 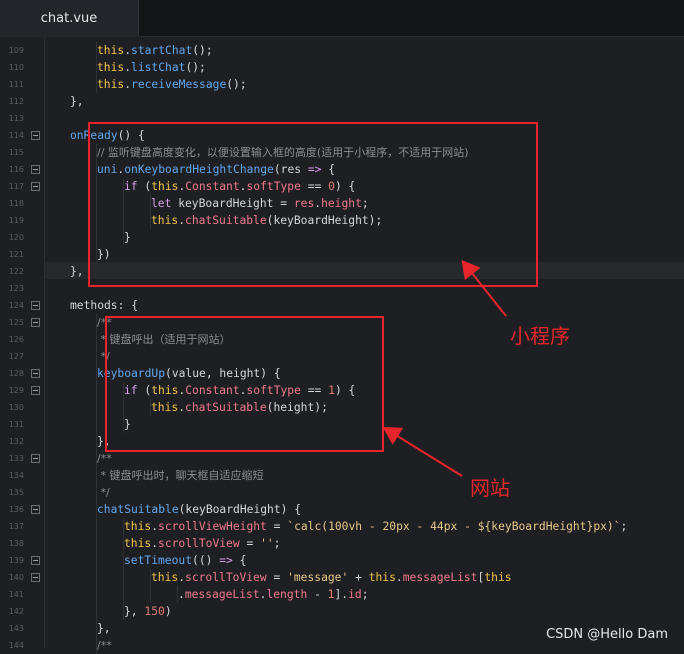 I want to click on code-text: if (this.Constant.softType == 1) {, so click(x=239, y=390).